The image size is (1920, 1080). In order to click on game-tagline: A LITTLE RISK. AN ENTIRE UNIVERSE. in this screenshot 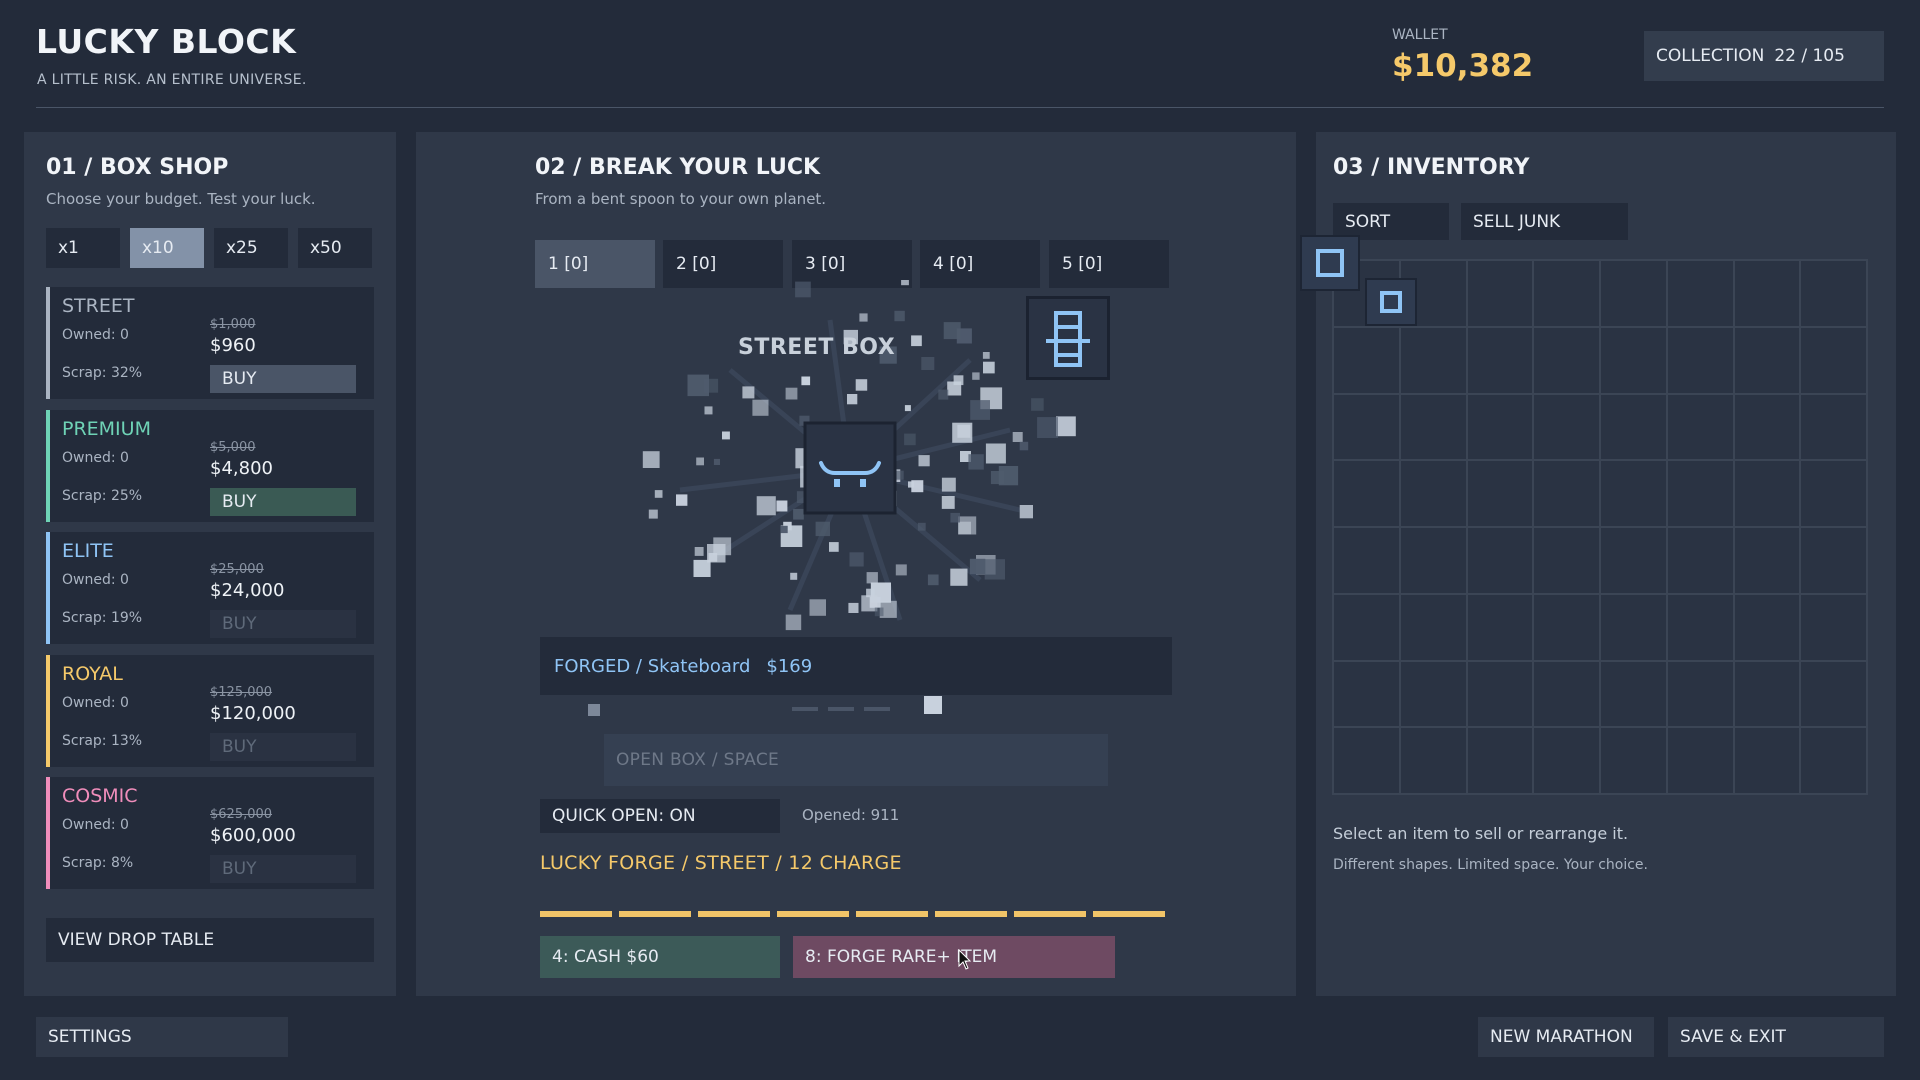, I will do `click(172, 80)`.